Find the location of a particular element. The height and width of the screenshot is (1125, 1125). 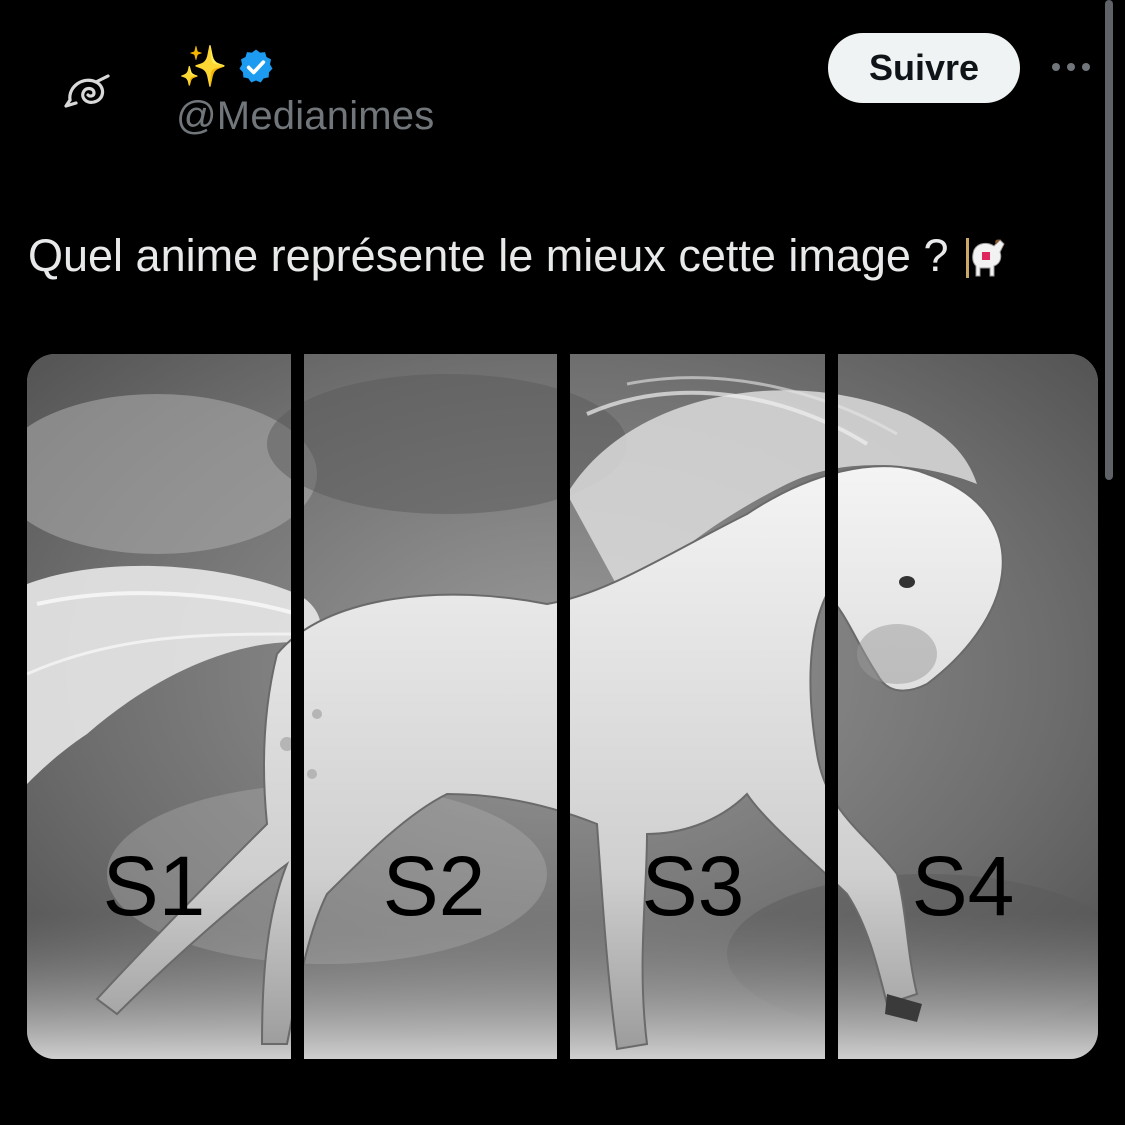

more-options-icon is located at coordinates (1071, 67).